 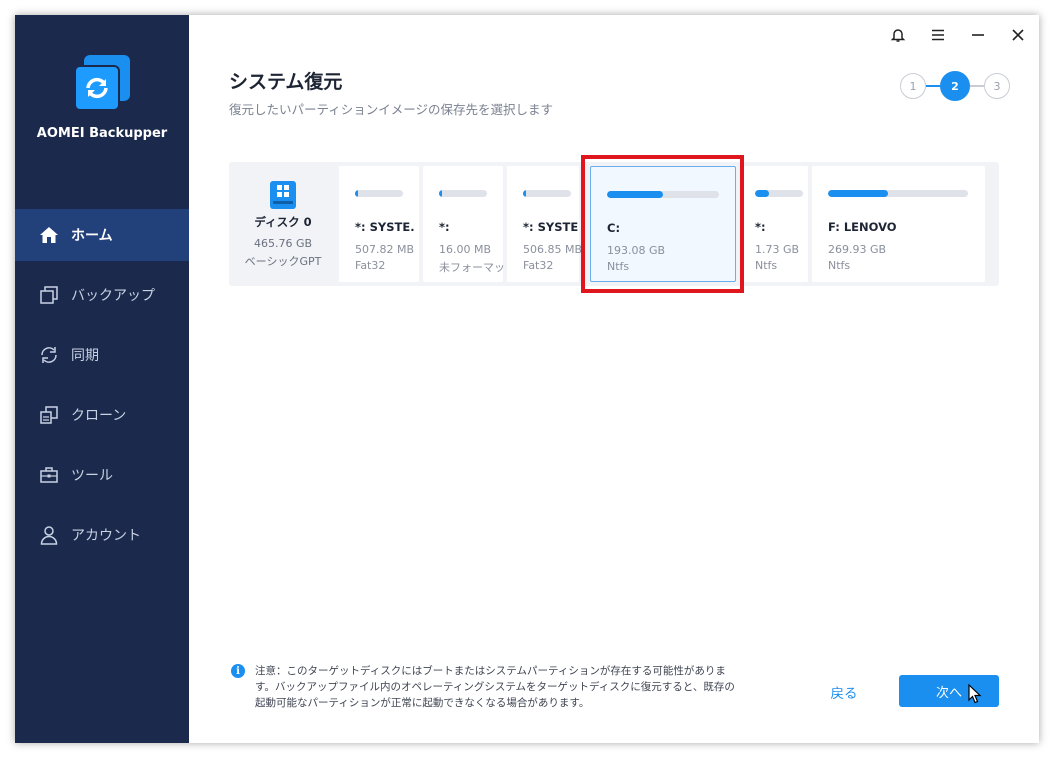 What do you see at coordinates (92, 476) in the screenshot?
I see `sidebar-item-label: ツール` at bounding box center [92, 476].